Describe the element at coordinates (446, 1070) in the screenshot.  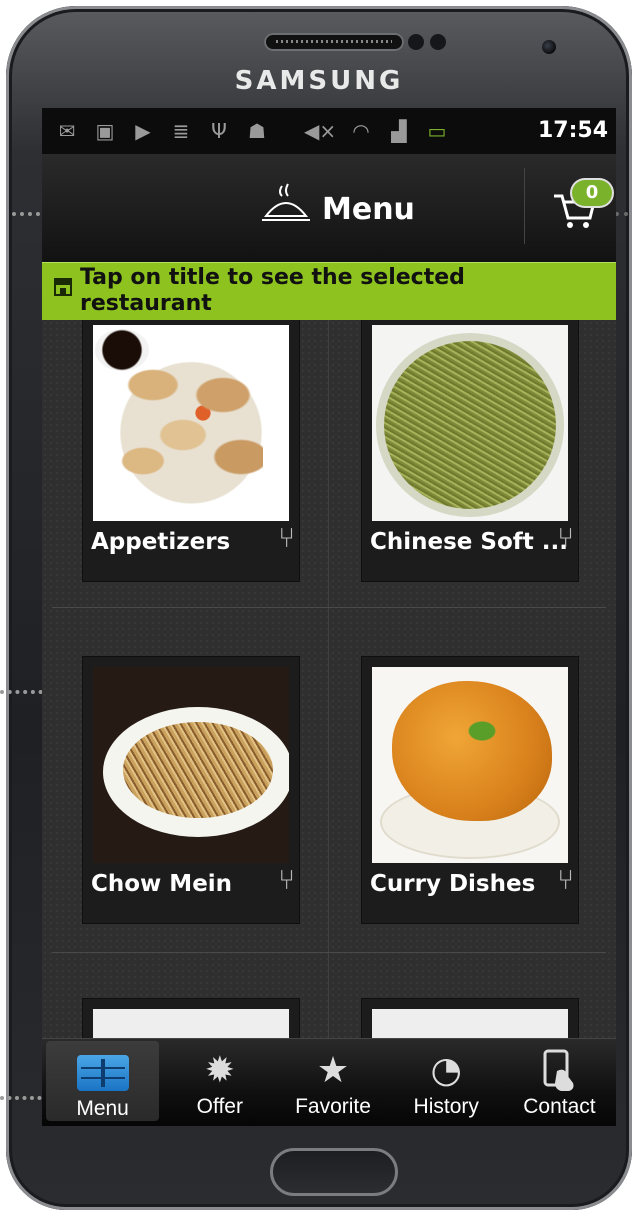
I see `history-clock-icon: ◔` at that location.